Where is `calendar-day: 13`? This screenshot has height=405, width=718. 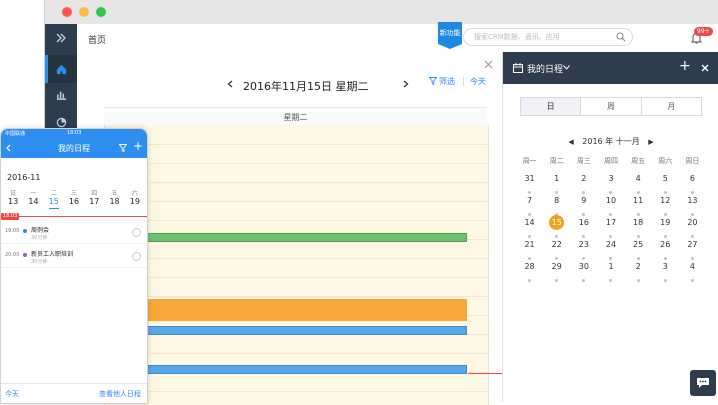 calendar-day: 13 is located at coordinates (692, 206).